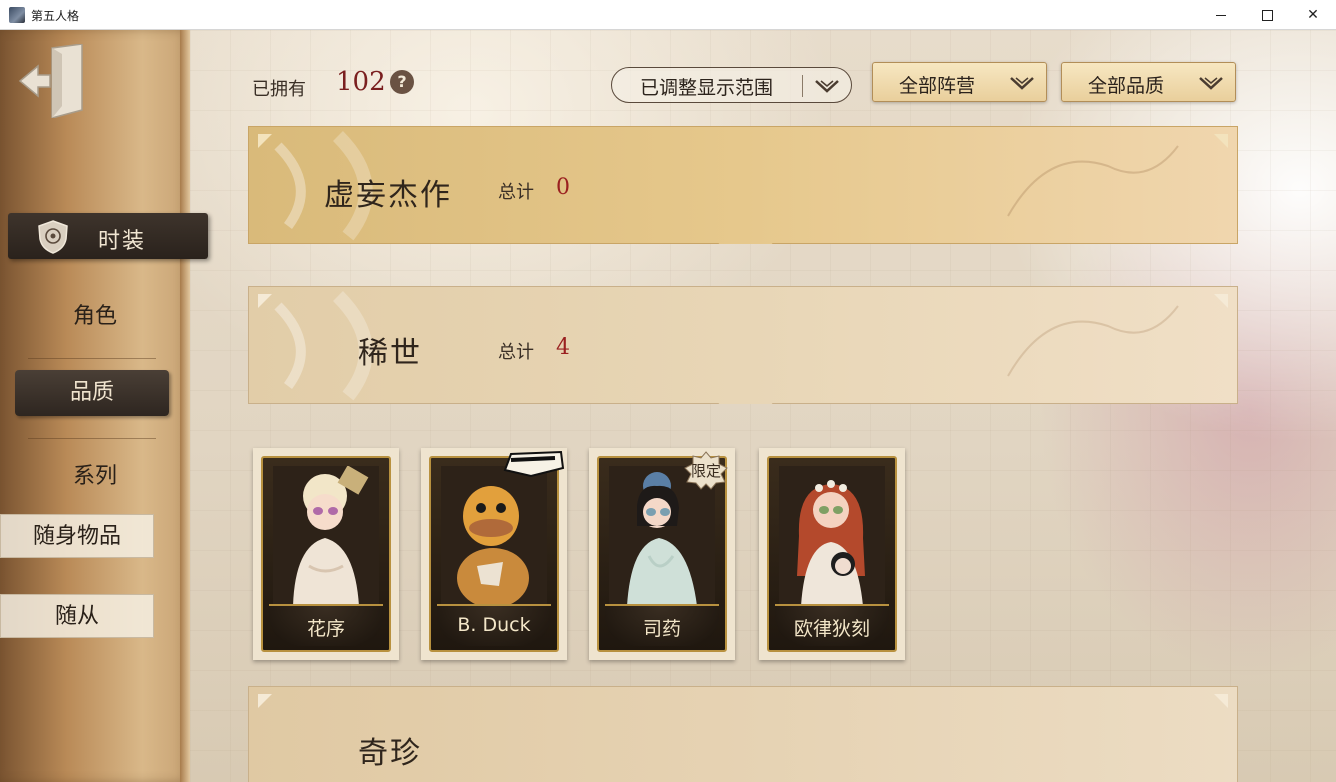  Describe the element at coordinates (1313, 15) in the screenshot. I see `close-button: ✕` at that location.